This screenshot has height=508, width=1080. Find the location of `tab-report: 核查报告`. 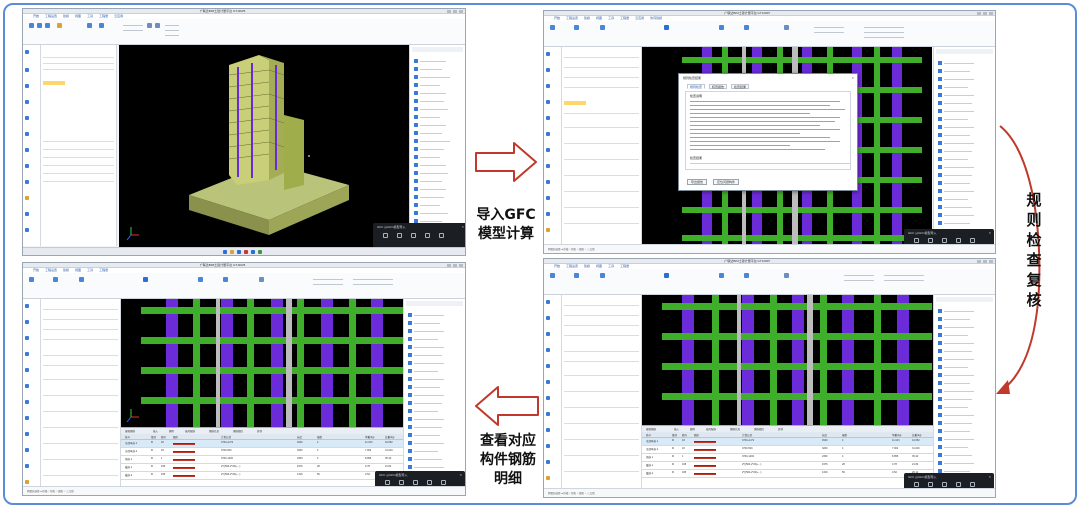

tab-report: 核查报告 is located at coordinates (718, 86).